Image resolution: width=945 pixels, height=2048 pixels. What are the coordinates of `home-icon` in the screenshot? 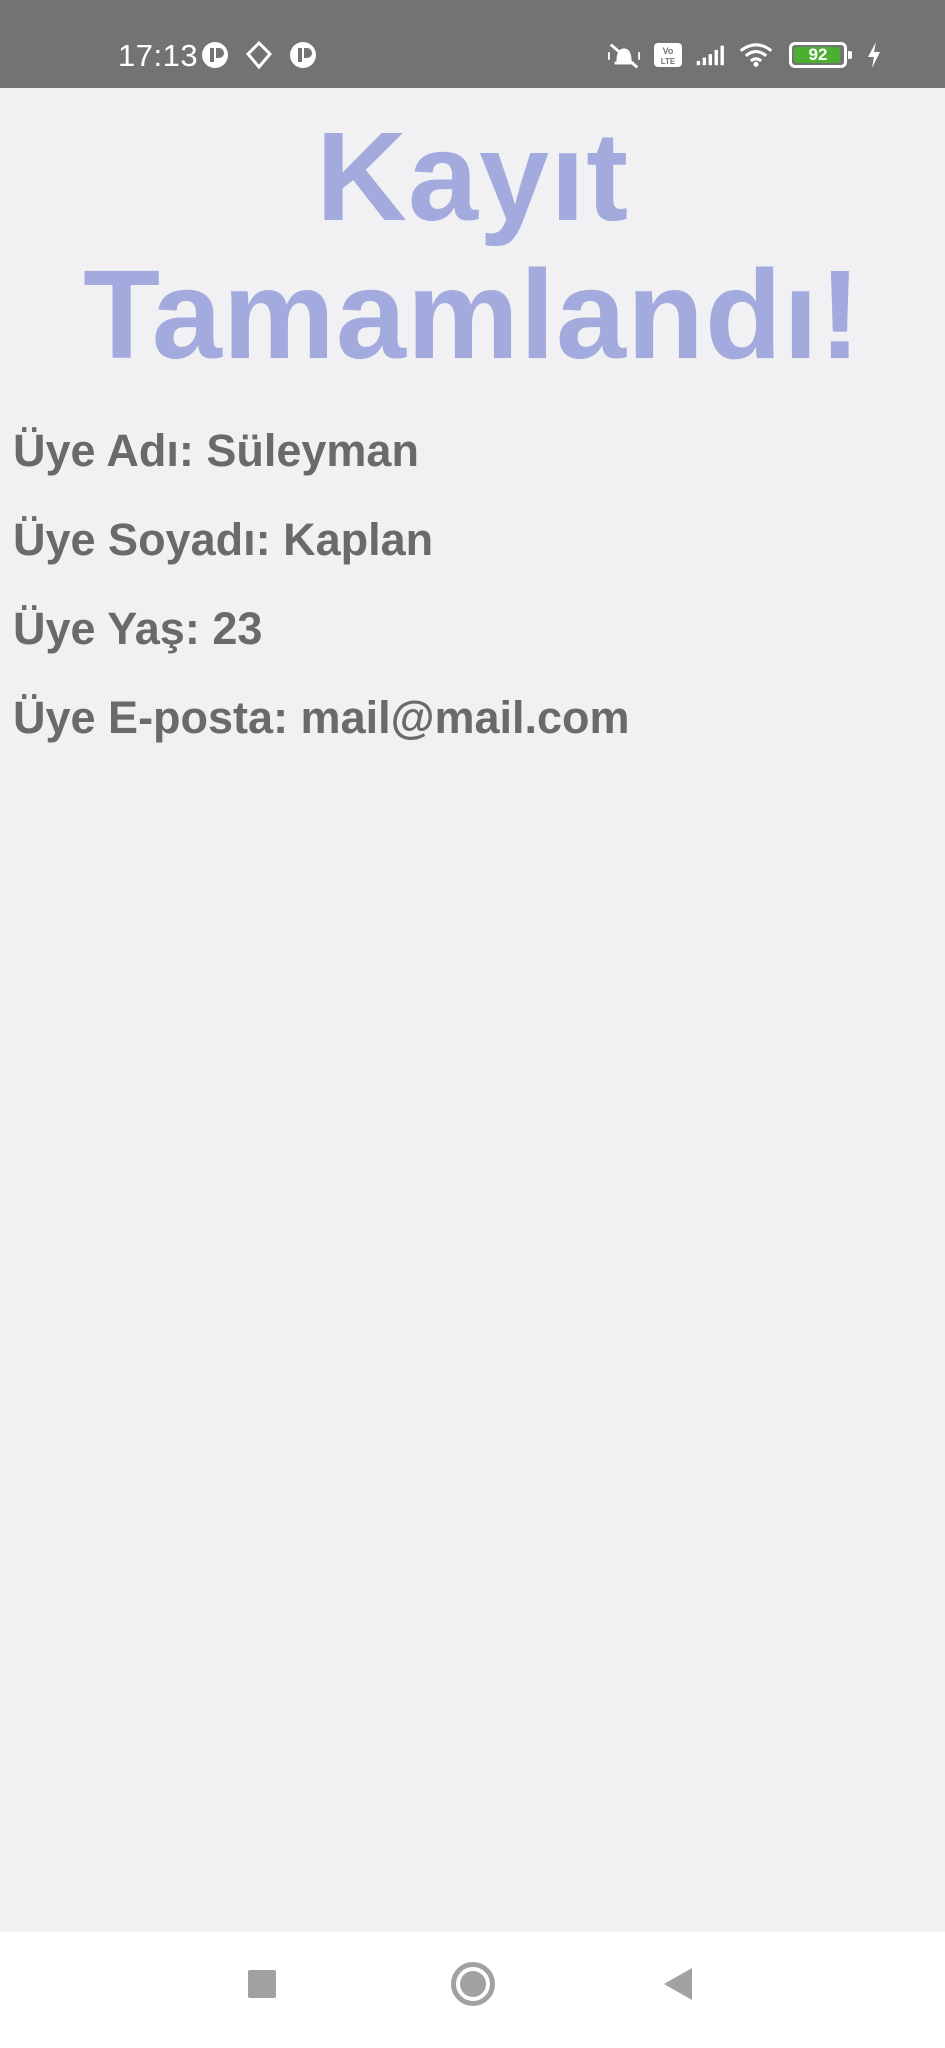 It's located at (473, 1984).